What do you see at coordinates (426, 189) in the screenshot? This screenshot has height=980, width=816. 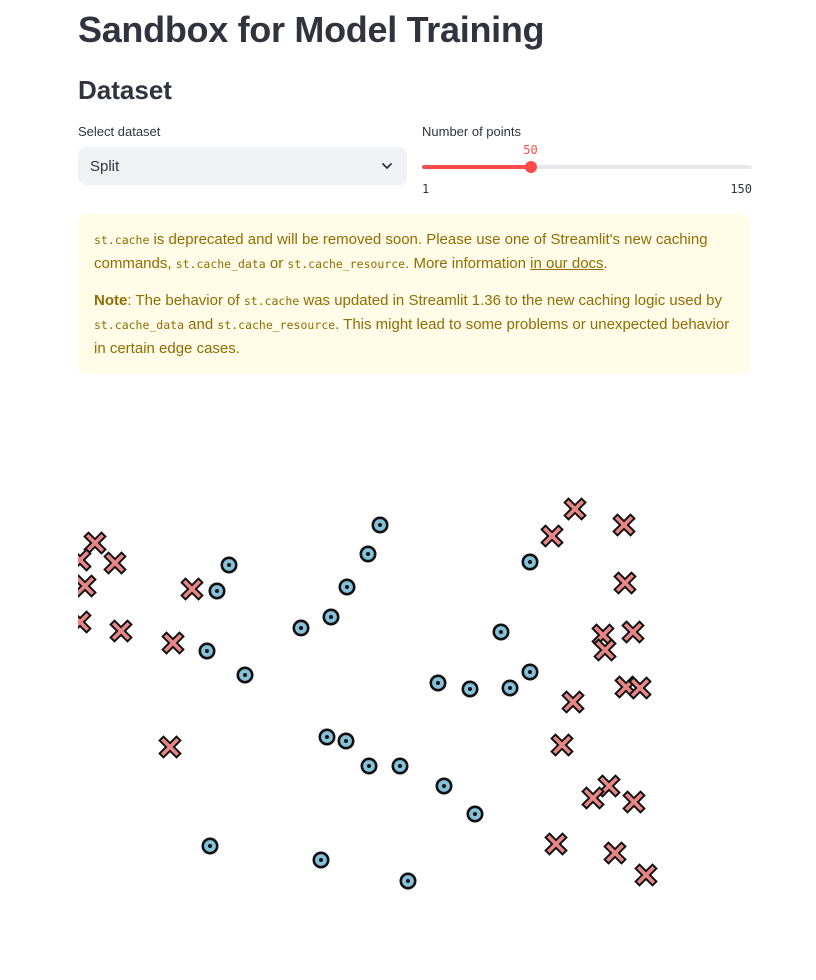 I see `slider-min-label: 1` at bounding box center [426, 189].